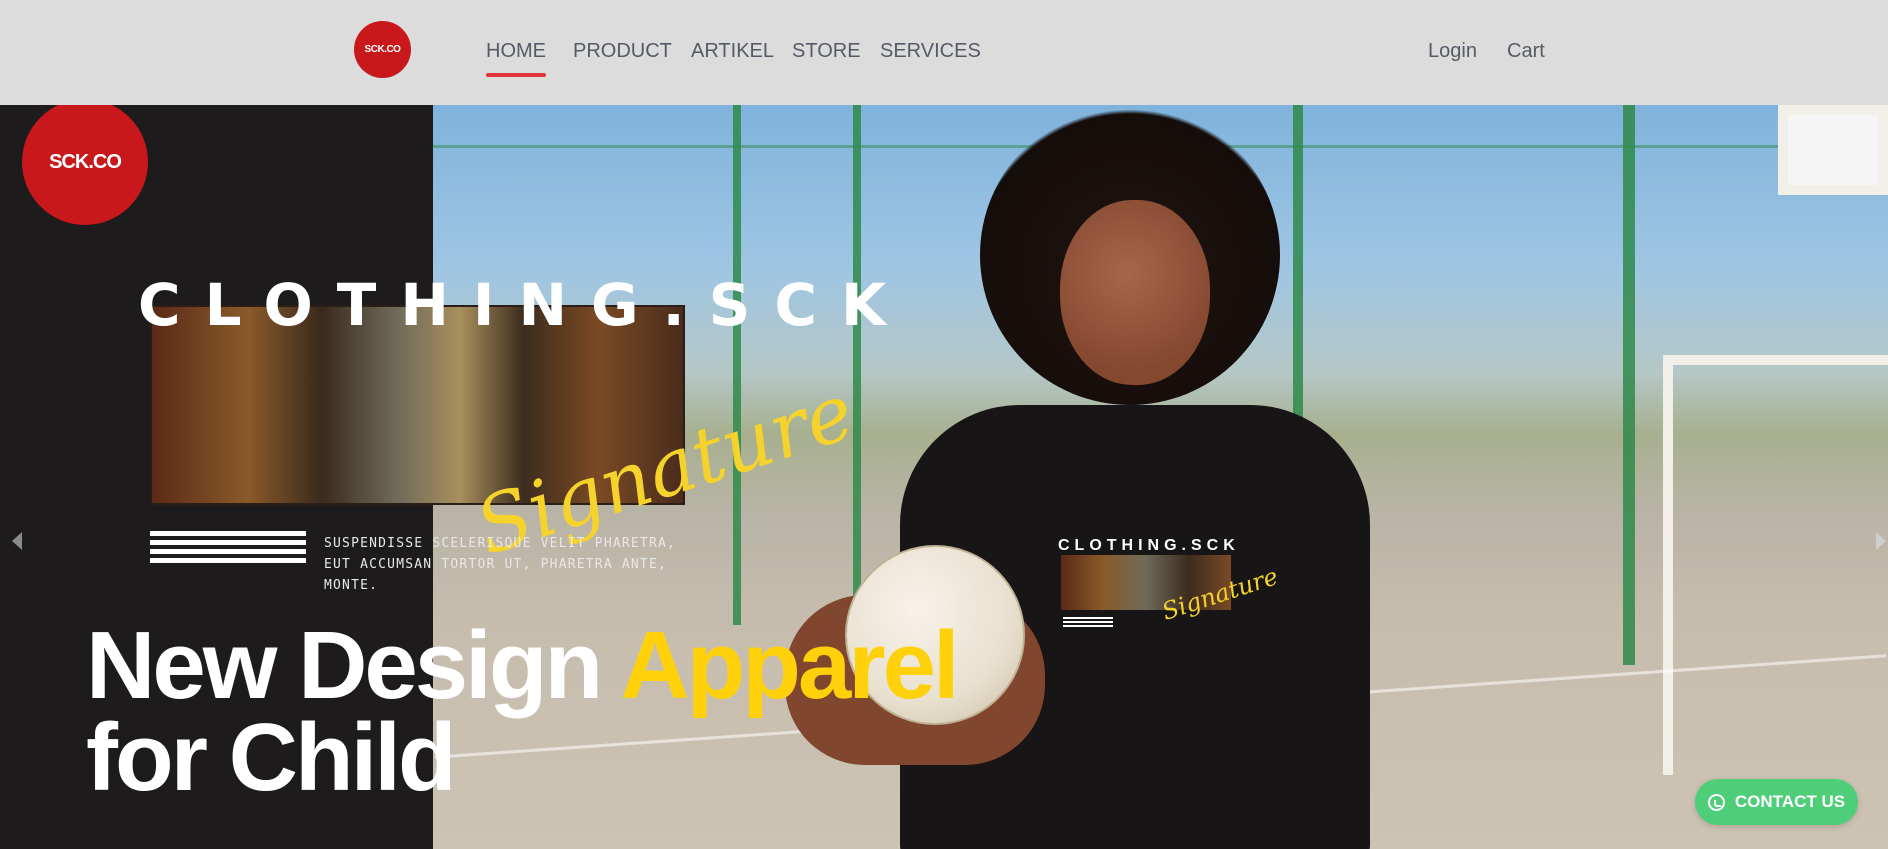 Image resolution: width=1888 pixels, height=849 pixels. Describe the element at coordinates (271, 757) in the screenshot. I see `headline-line2: for Child` at that location.